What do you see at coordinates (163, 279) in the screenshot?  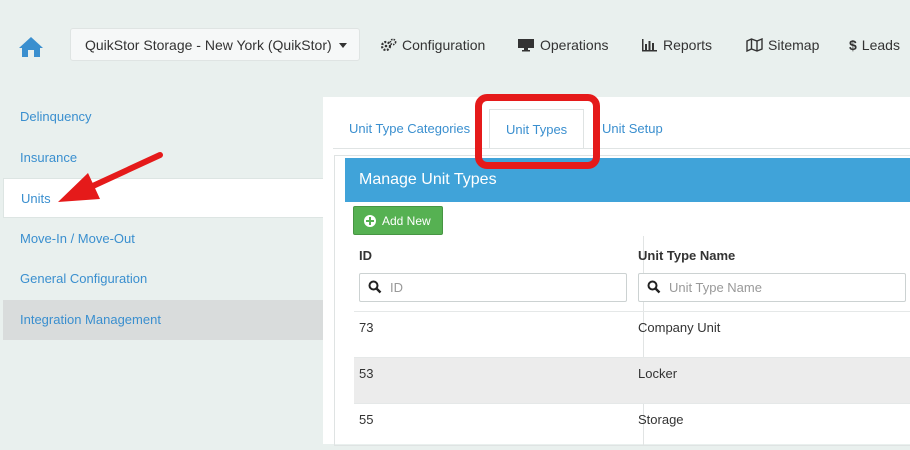 I see `sidebar-item-general-configuration: General Configuration` at bounding box center [163, 279].